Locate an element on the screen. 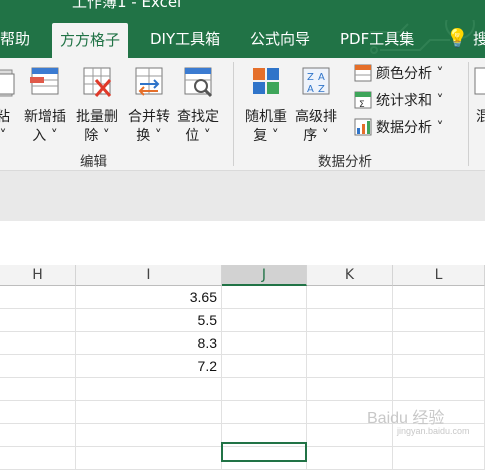  paste-icon is located at coordinates (7, 83).